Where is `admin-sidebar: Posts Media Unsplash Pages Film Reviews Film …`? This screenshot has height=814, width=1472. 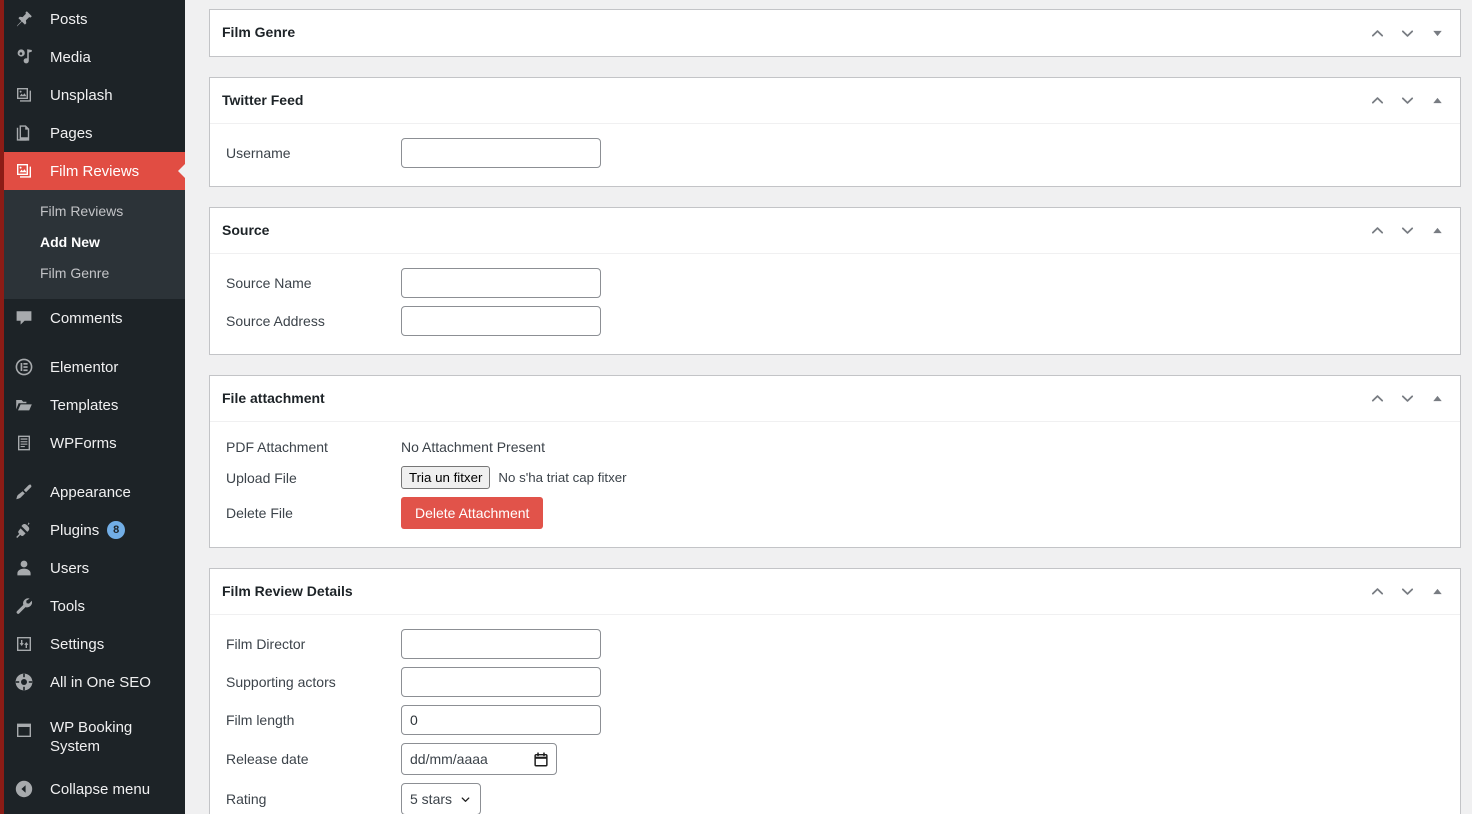
admin-sidebar: Posts Media Unsplash Pages Film Reviews Film … is located at coordinates (92, 407).